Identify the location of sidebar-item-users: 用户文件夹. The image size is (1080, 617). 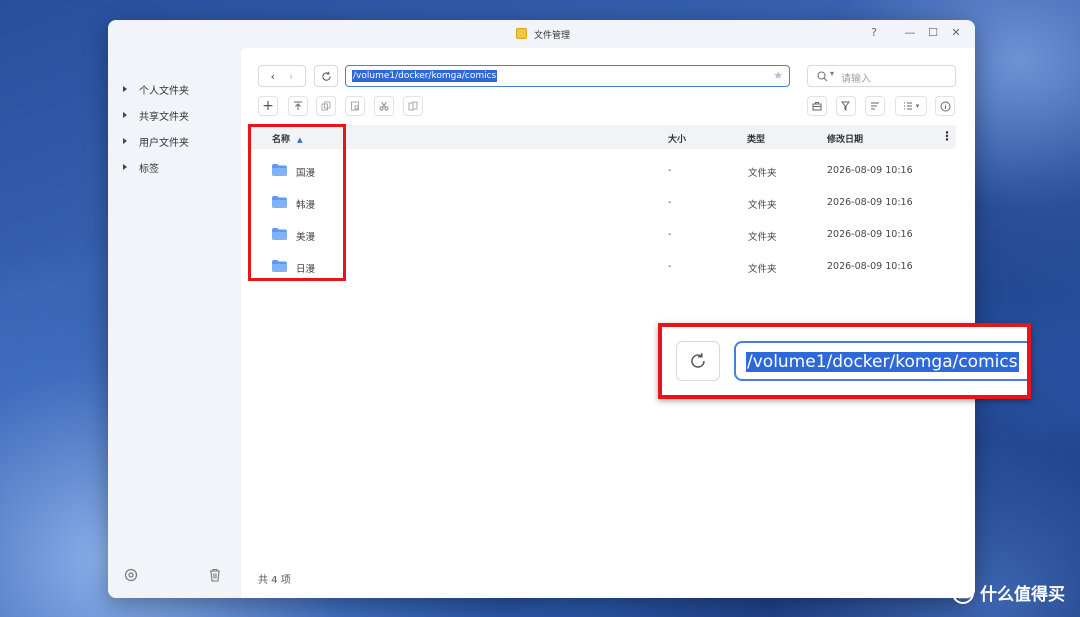
(156, 141).